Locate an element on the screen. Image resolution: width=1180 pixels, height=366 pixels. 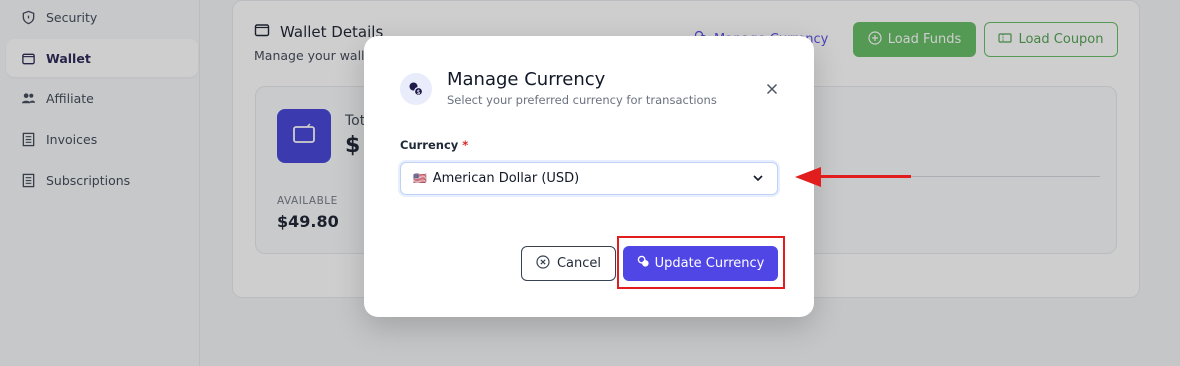
required-marker: * is located at coordinates (465, 145).